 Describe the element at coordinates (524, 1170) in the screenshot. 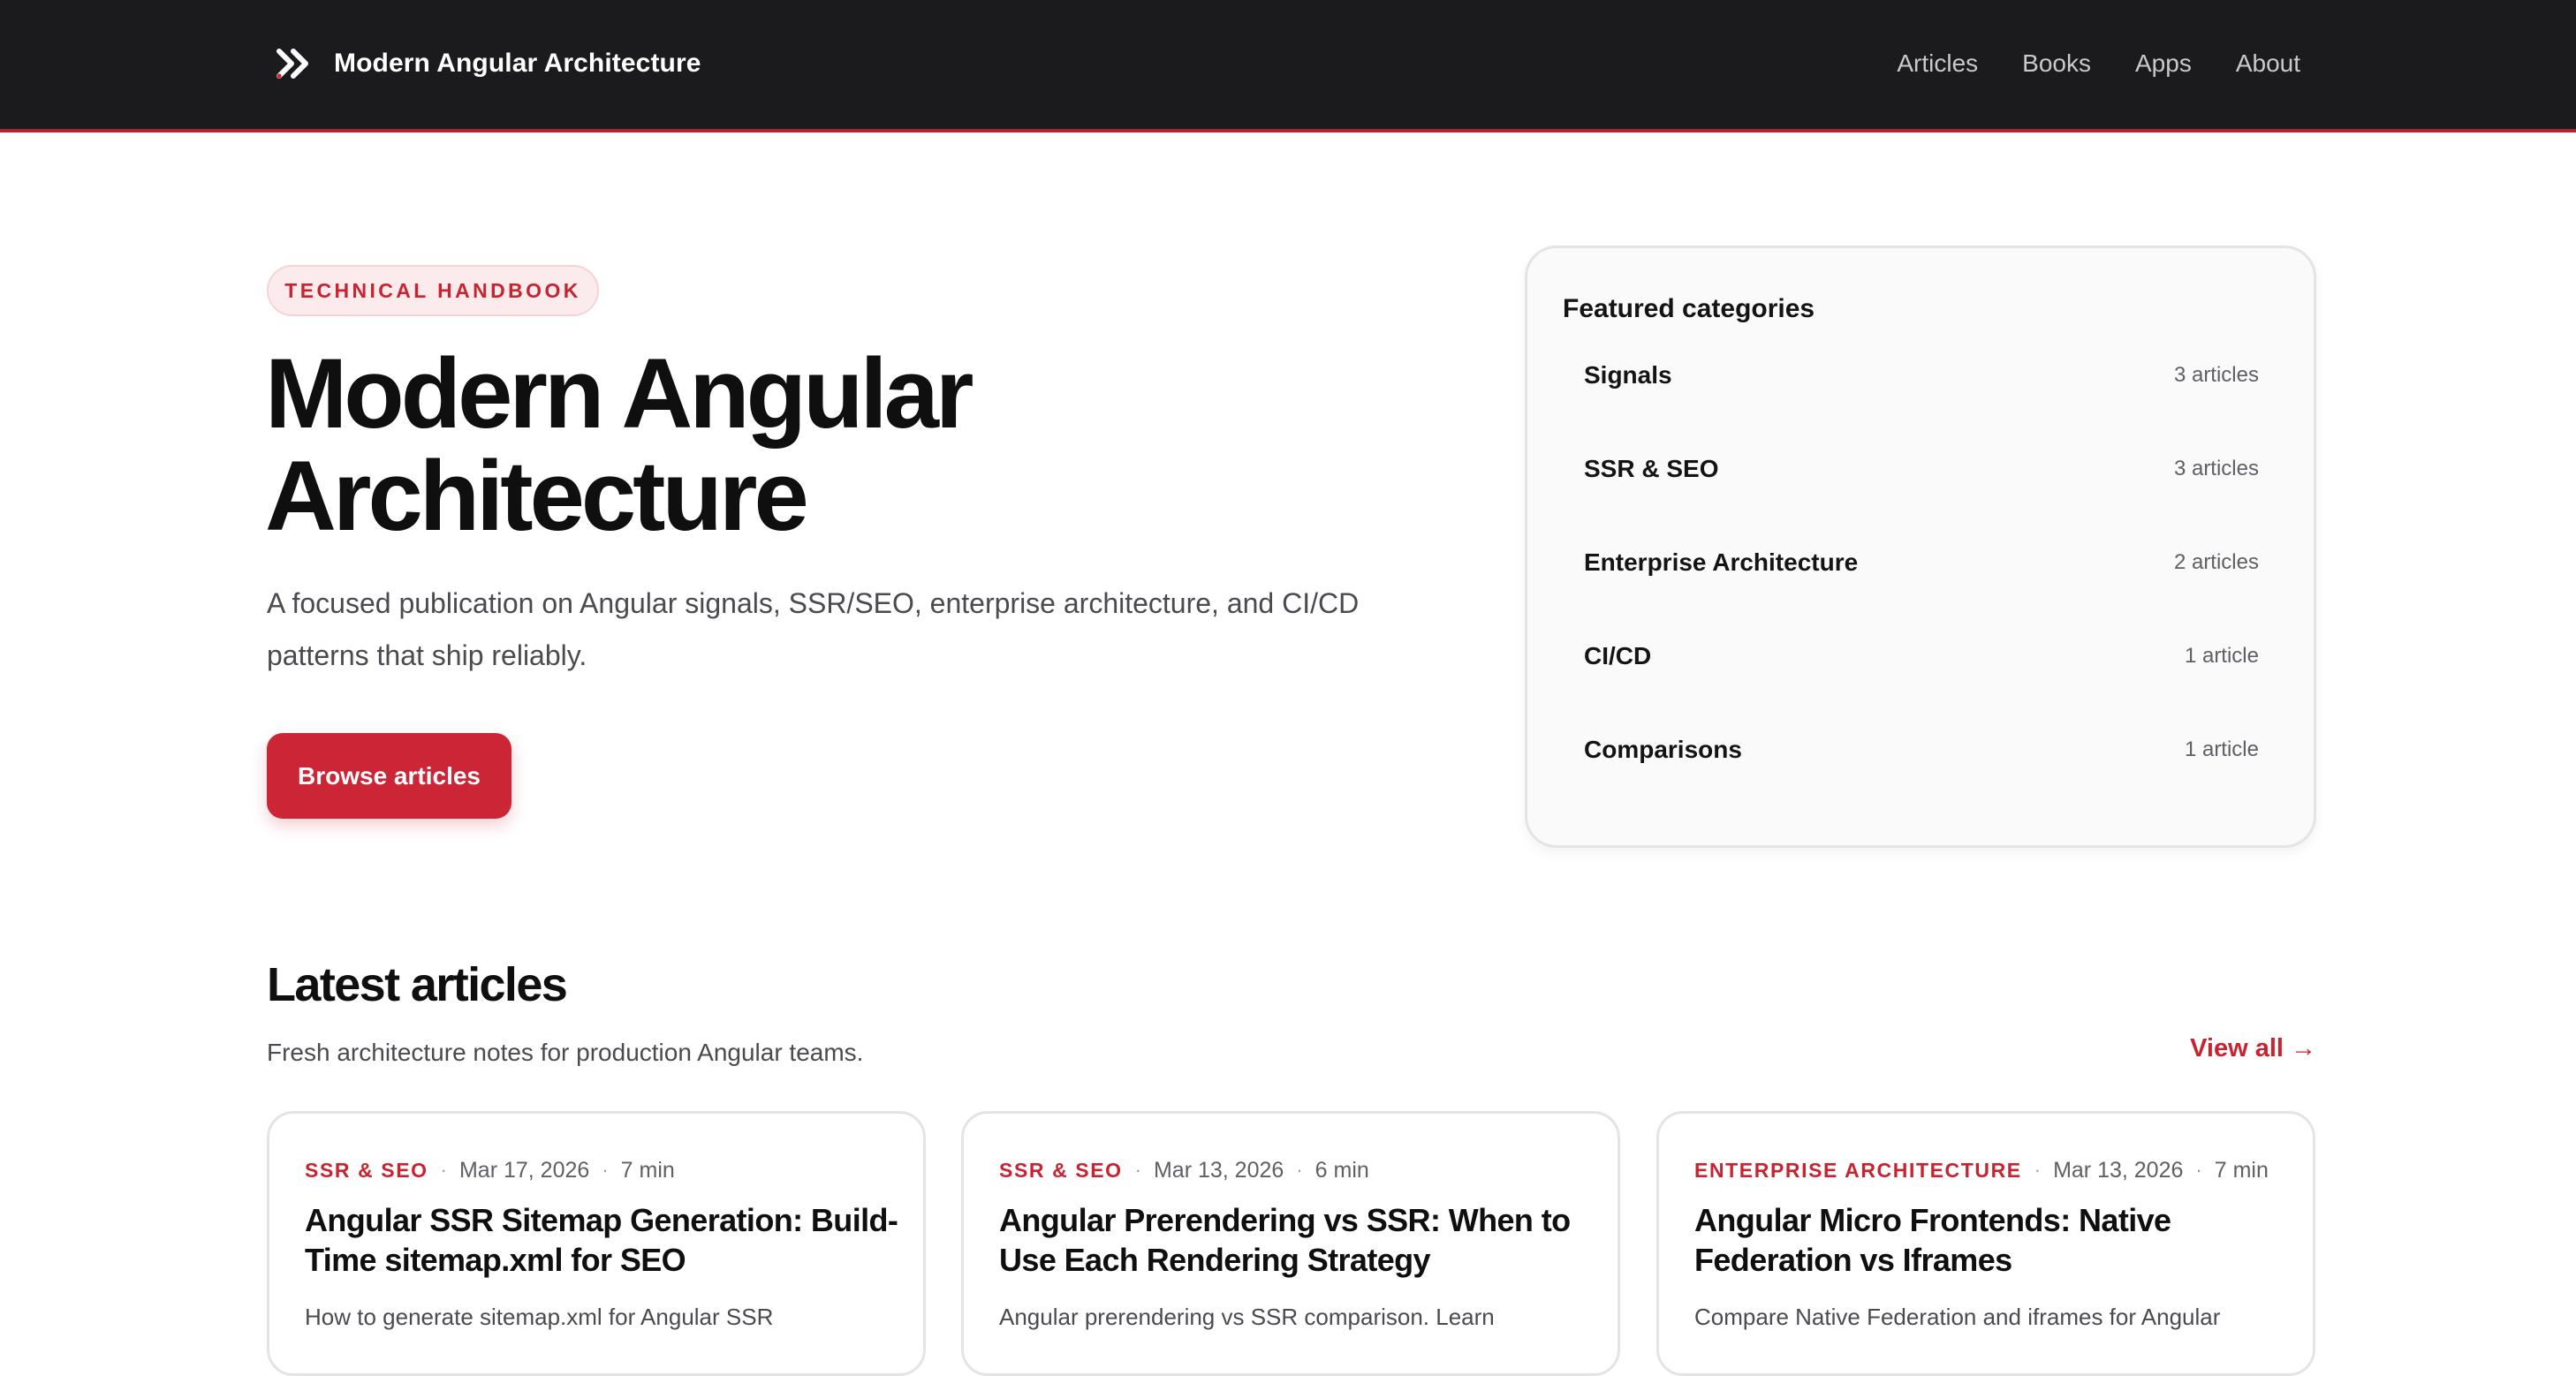

I see `article-date: Mar 17, 2026` at that location.